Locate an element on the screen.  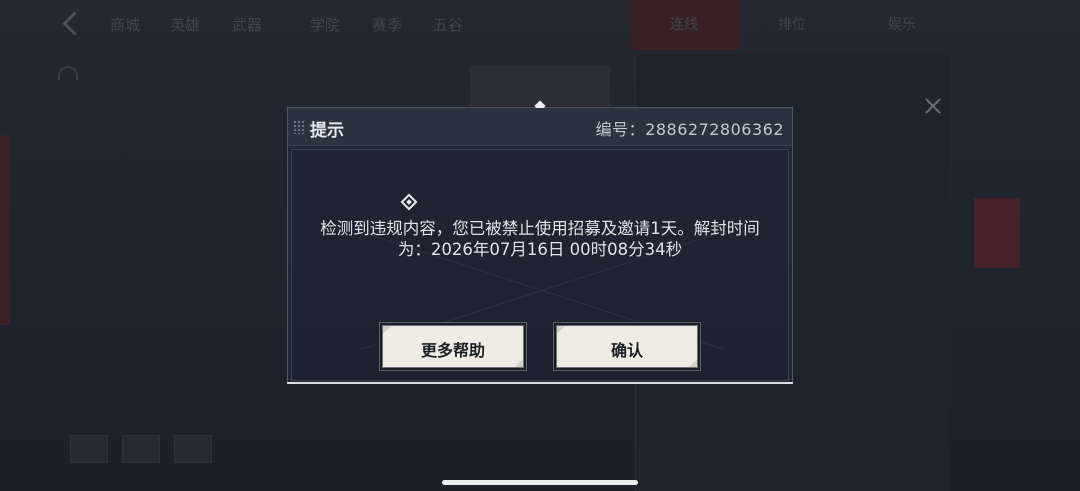
bottom-toolbar is located at coordinates (160, 450).